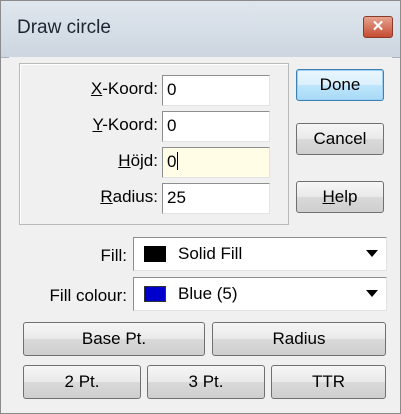 Image resolution: width=401 pixels, height=414 pixels. I want to click on ttr-button: TTR, so click(328, 382).